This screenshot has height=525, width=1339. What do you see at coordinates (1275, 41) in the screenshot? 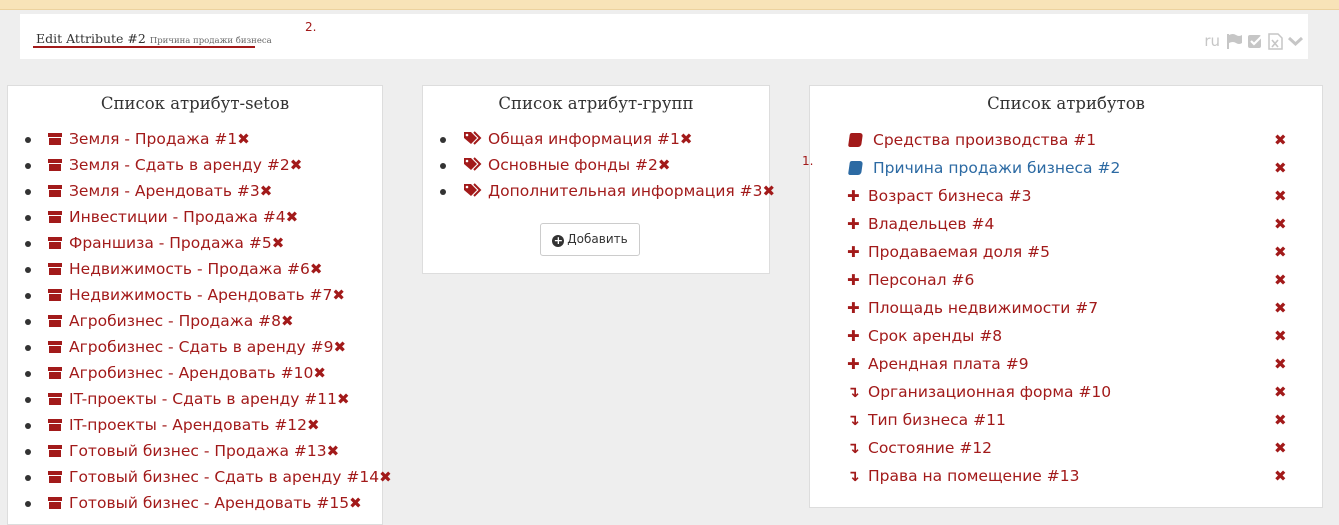
I see `file-excel-icon` at bounding box center [1275, 41].